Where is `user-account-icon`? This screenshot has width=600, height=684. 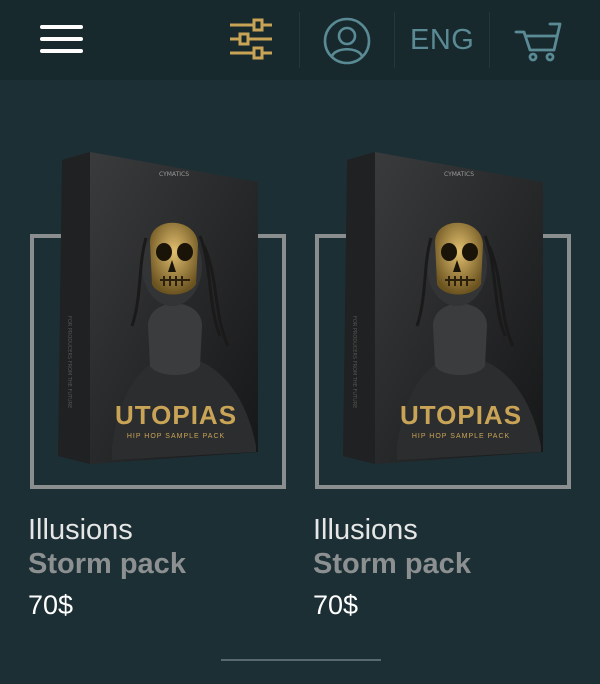 user-account-icon is located at coordinates (347, 41).